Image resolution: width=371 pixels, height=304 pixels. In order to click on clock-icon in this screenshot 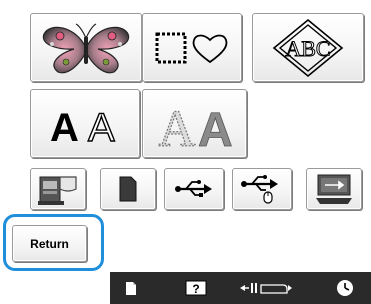, I will do `click(345, 288)`.